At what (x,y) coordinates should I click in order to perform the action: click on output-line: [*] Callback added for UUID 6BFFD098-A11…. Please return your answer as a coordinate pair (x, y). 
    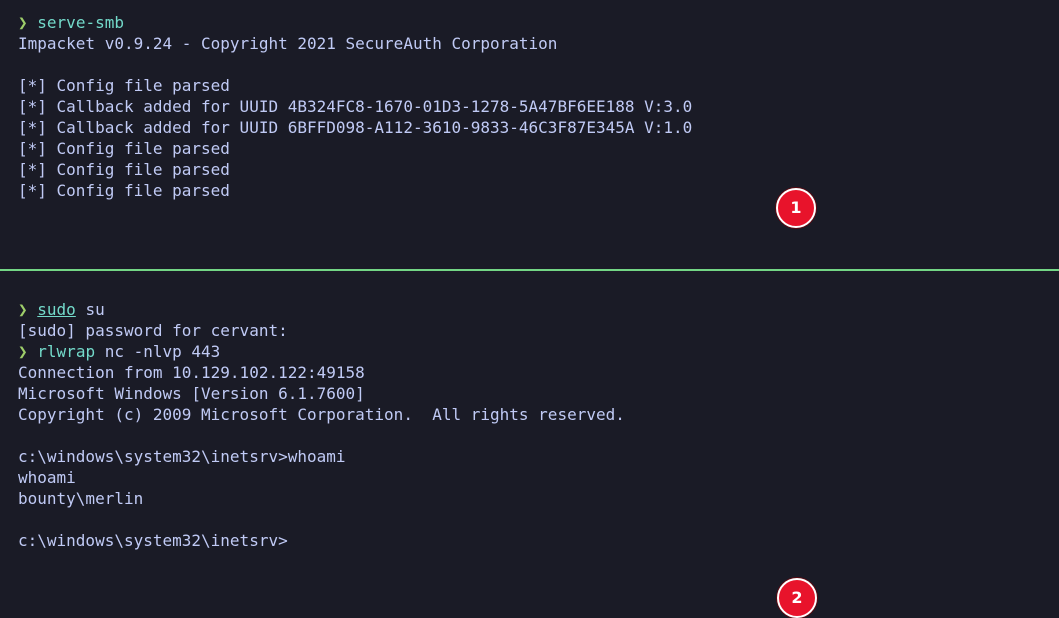
    Looking at the image, I should click on (355, 127).